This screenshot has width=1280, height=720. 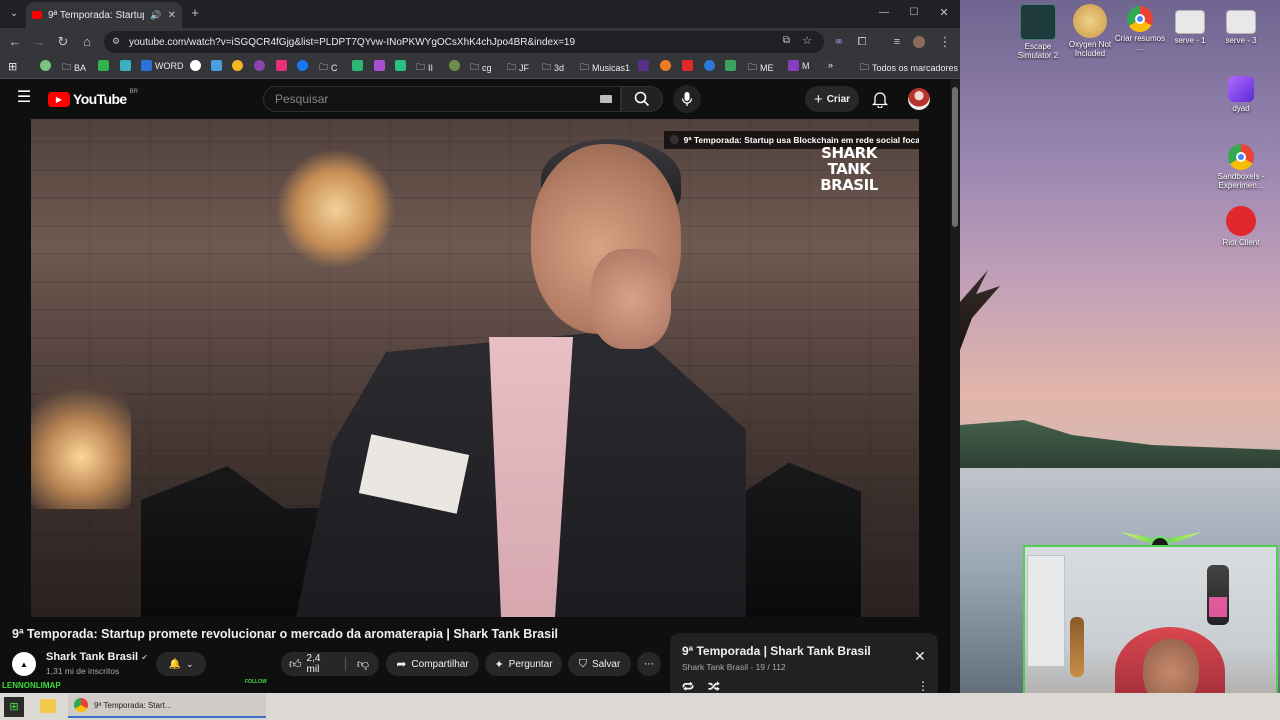 I want to click on bookmarks-overflow-icon: », so click(x=830, y=65).